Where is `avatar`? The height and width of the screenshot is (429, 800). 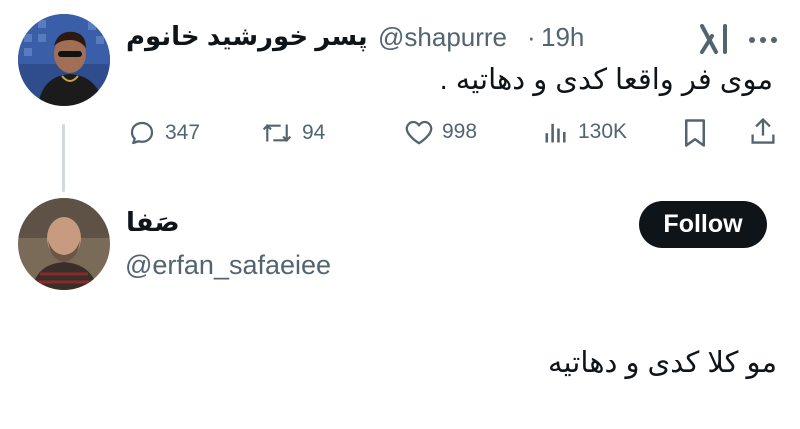
avatar is located at coordinates (64, 60).